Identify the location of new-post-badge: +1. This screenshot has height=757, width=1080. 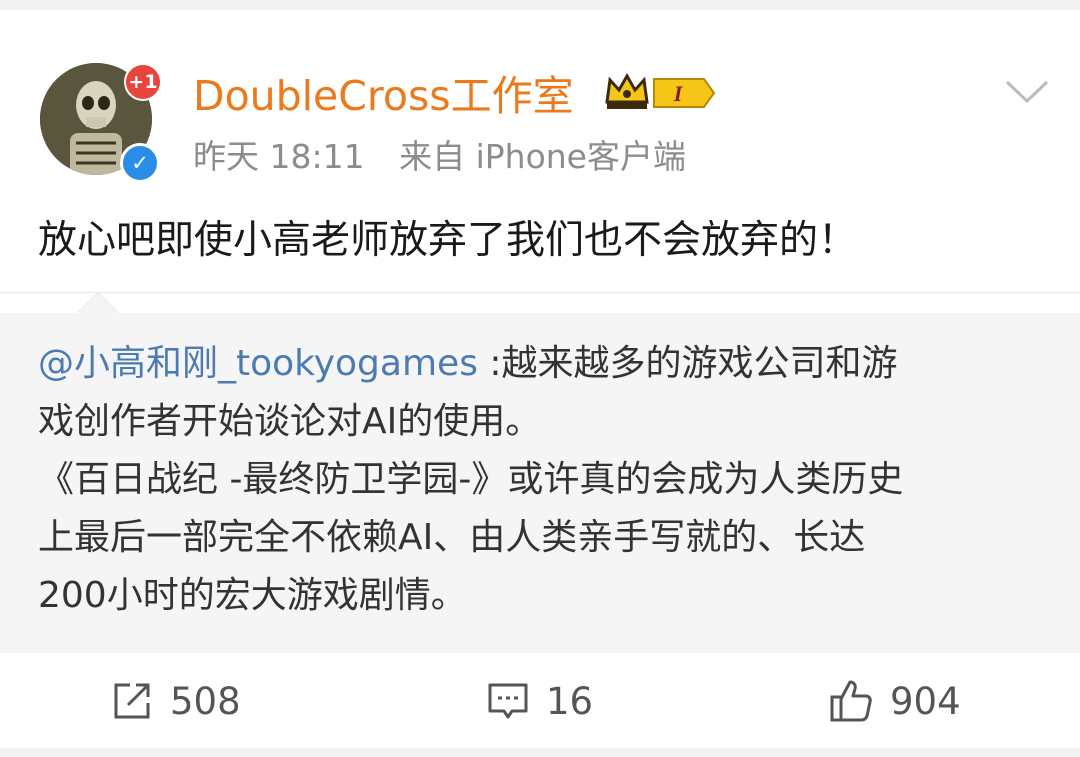
(143, 82).